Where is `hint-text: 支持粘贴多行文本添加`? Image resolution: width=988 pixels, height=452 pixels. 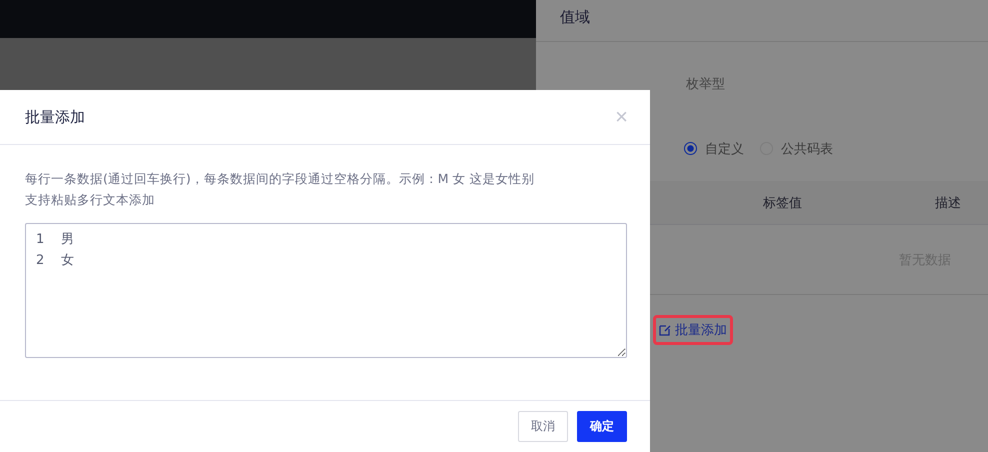
hint-text: 支持粘贴多行文本添加 is located at coordinates (90, 200).